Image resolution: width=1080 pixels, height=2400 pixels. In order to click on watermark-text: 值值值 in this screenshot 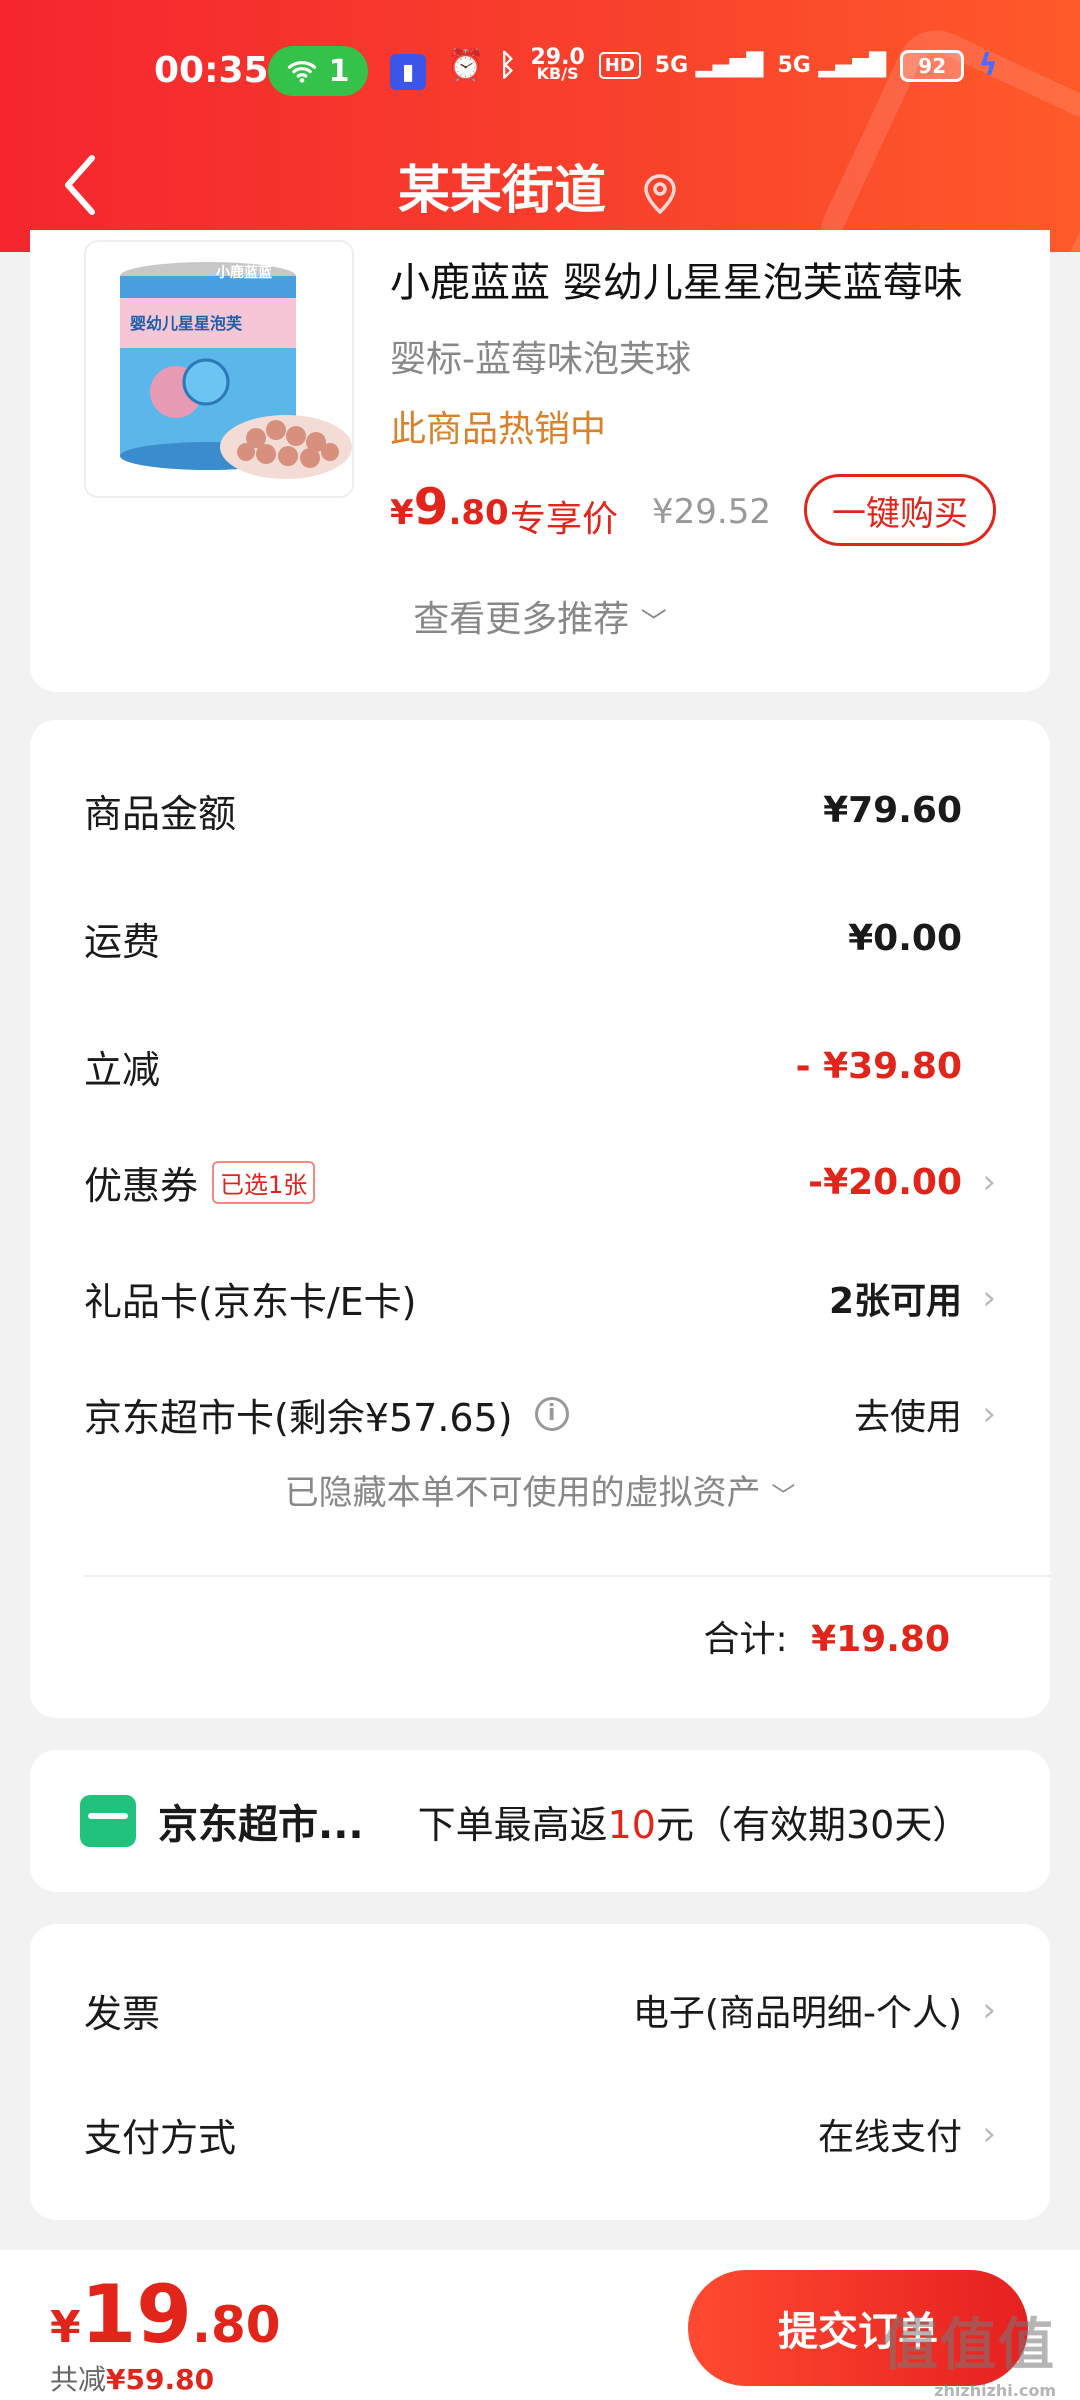, I will do `click(969, 2345)`.